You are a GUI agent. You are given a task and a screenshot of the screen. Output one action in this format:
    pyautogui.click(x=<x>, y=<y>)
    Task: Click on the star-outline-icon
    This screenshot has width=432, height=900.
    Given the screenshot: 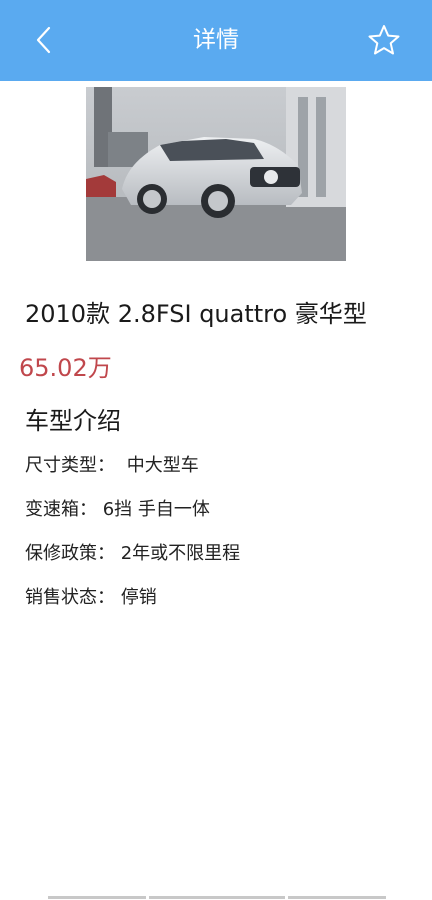 What is the action you would take?
    pyautogui.click(x=384, y=40)
    